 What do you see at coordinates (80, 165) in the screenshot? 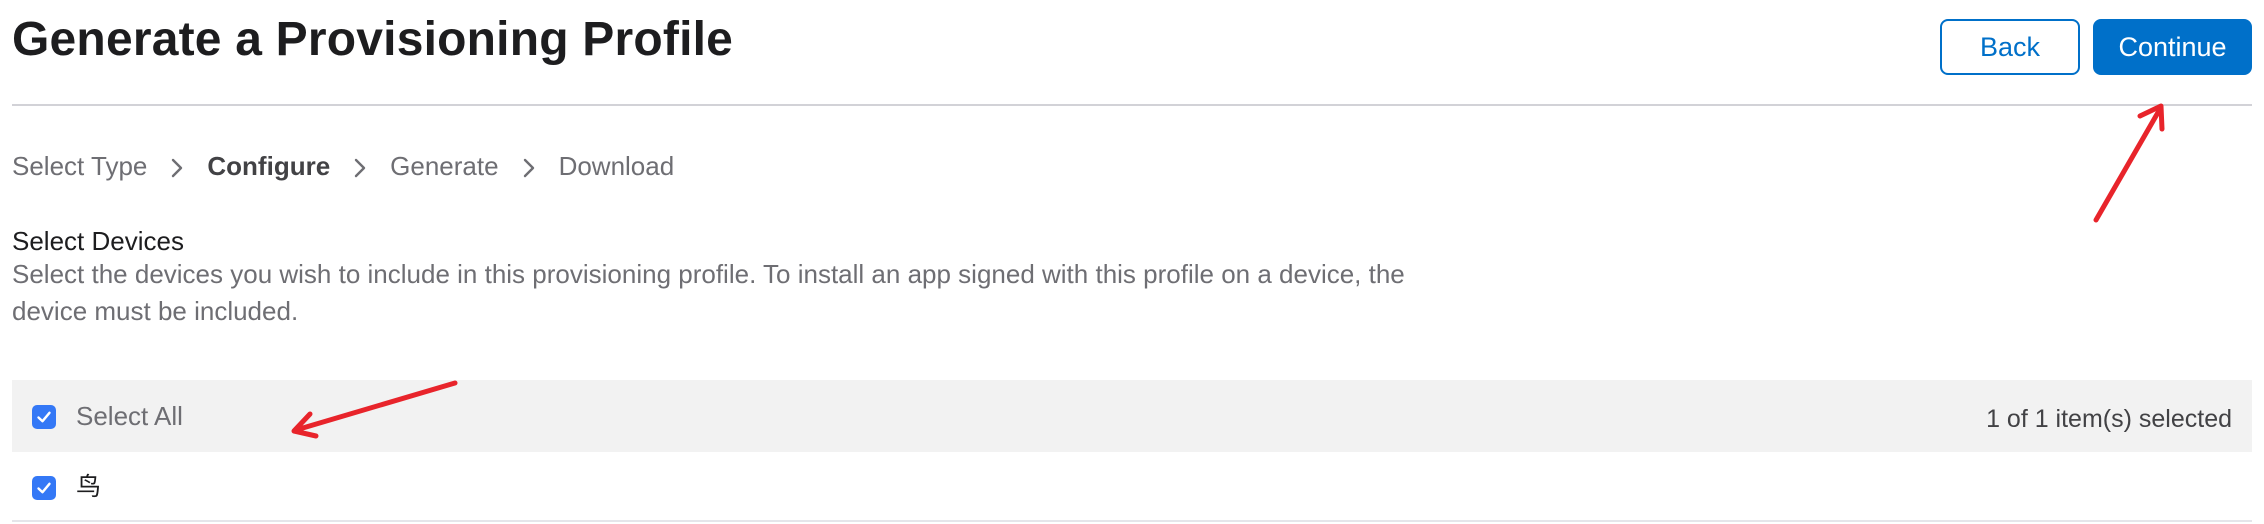
I see `breadcrumb-step-select-type: Select Type` at bounding box center [80, 165].